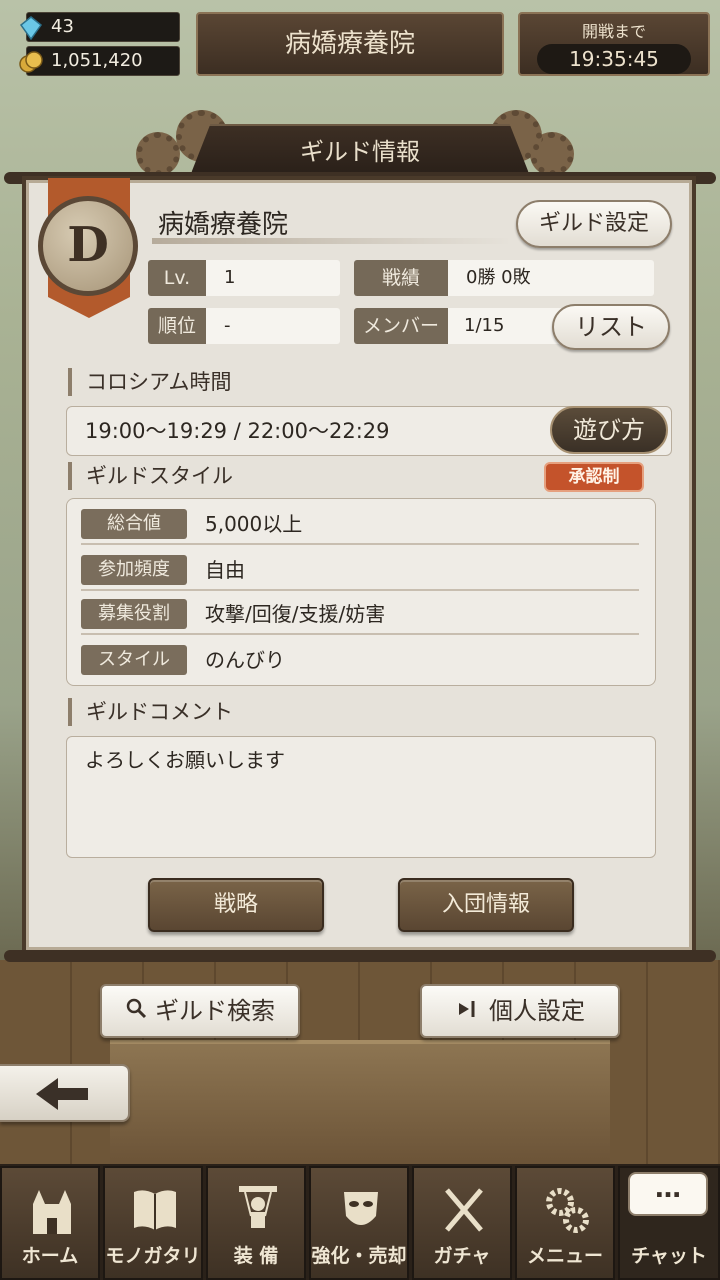 The height and width of the screenshot is (1280, 720). Describe the element at coordinates (31, 28) in the screenshot. I see `gem-icon` at that location.